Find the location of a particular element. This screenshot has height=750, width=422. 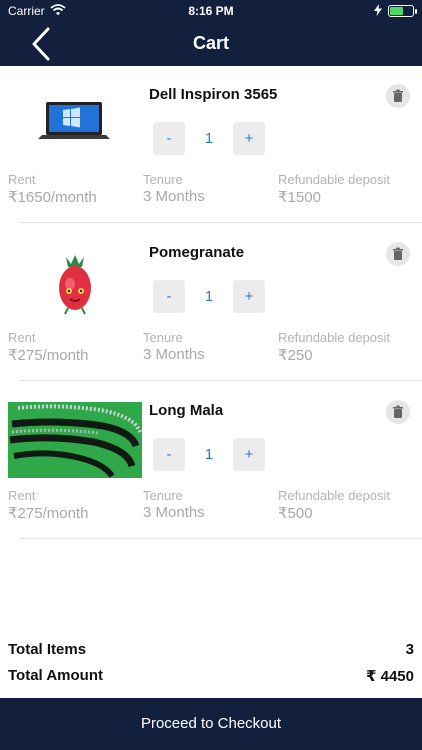

total-items-label: Total Items is located at coordinates (47, 649).